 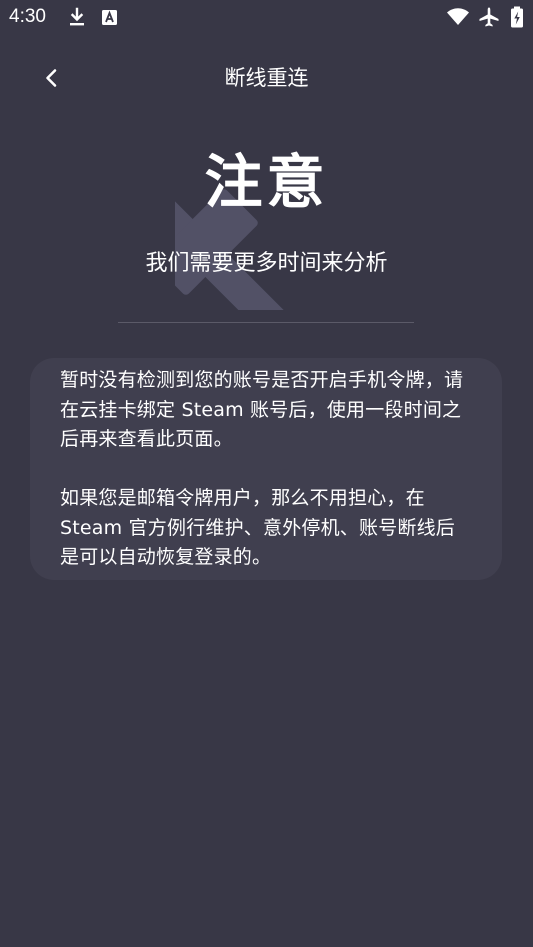 What do you see at coordinates (457, 17) in the screenshot?
I see `wifi-icon` at bounding box center [457, 17].